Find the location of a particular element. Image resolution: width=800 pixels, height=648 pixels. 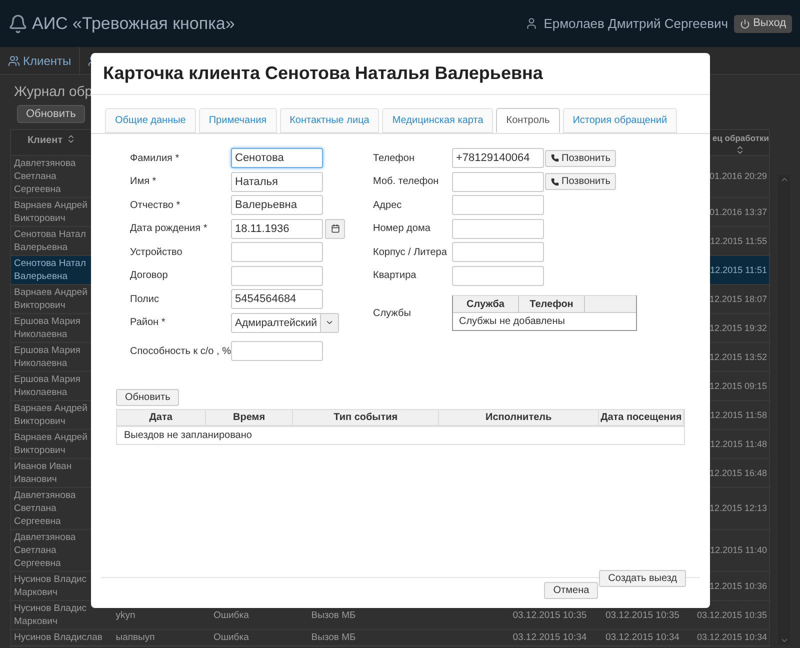

nav-tab: Клиенты is located at coordinates (40, 60).